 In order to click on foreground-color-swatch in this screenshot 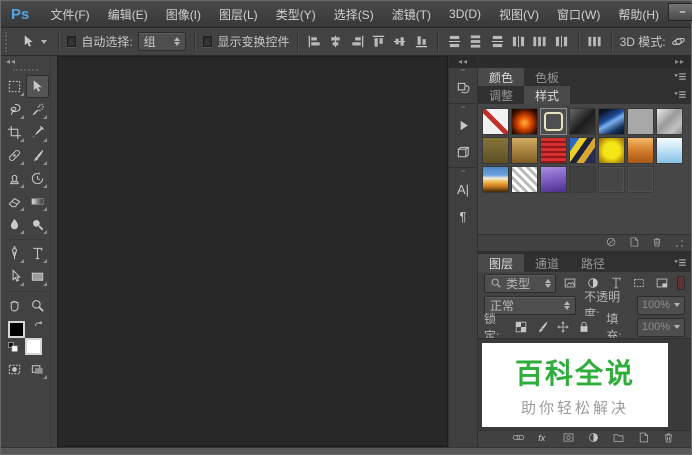, I will do `click(16, 329)`.